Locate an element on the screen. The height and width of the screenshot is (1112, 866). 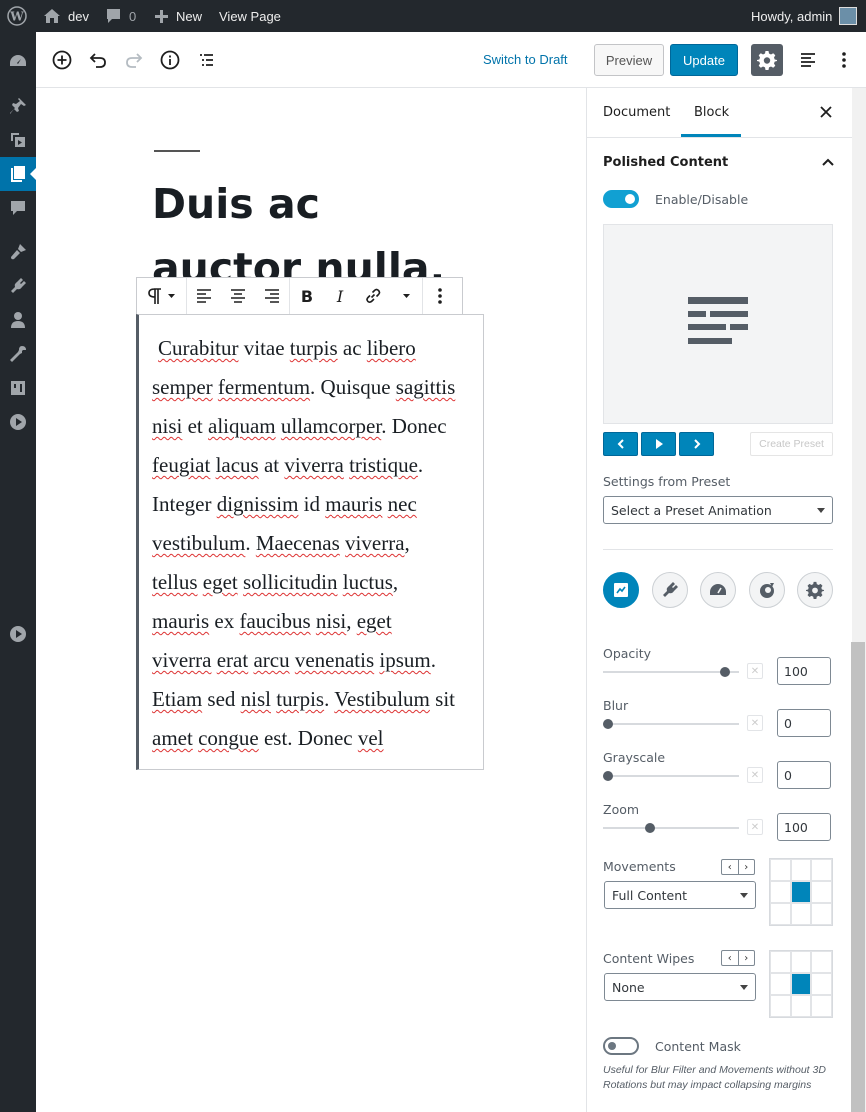
wipes-direction-grid is located at coordinates (801, 984).